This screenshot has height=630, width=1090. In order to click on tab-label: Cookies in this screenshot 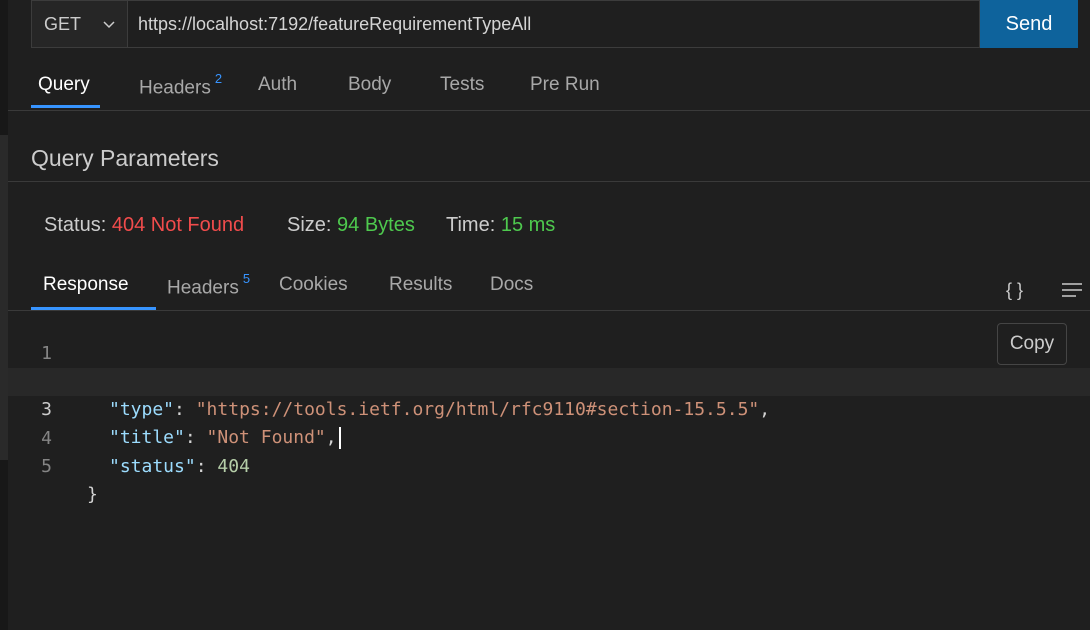, I will do `click(313, 284)`.